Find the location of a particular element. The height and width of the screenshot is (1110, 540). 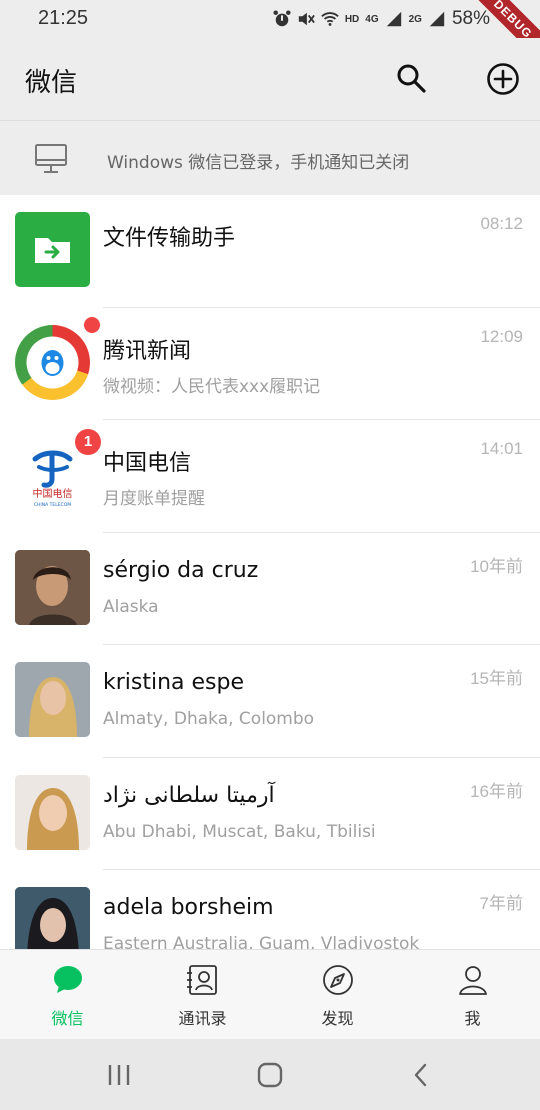

mute-icon is located at coordinates (306, 19).